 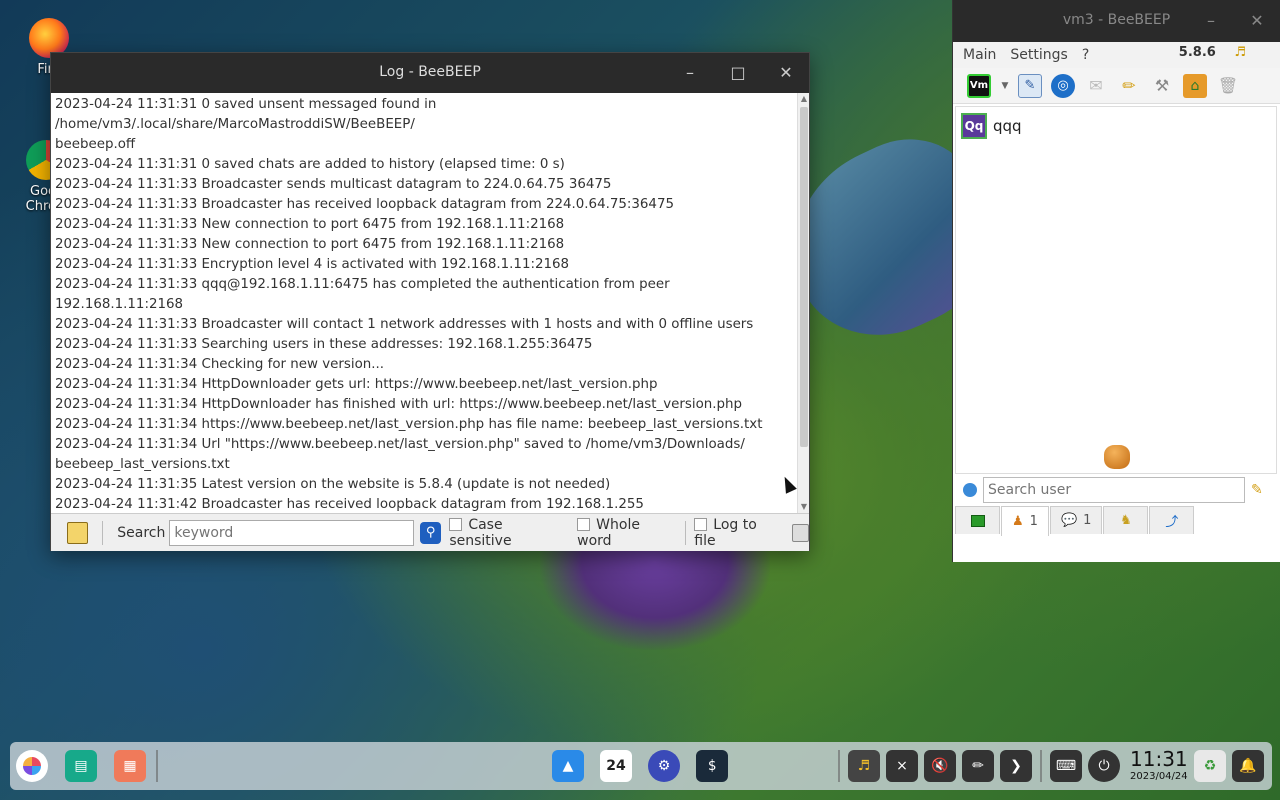 I want to click on search-icon: ⚲, so click(x=431, y=532).